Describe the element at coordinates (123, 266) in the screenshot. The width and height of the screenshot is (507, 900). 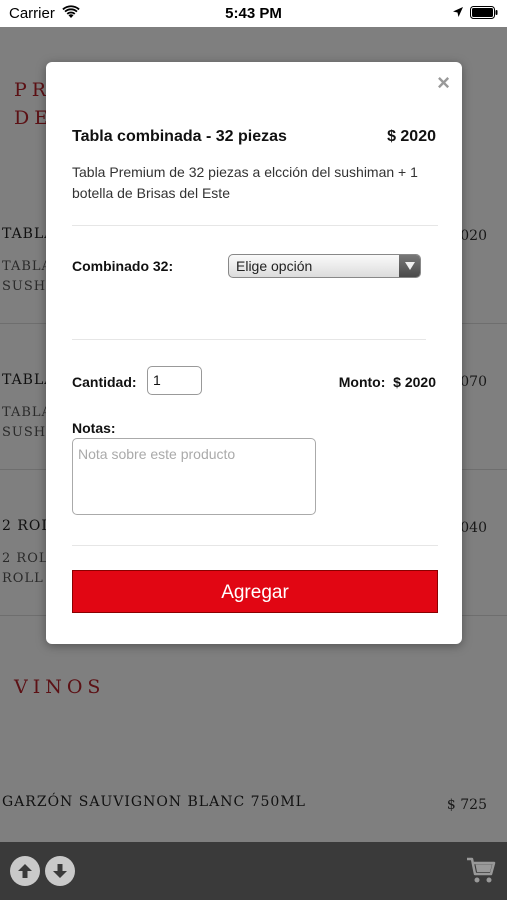
I see `option-label: Combinado 32:` at that location.